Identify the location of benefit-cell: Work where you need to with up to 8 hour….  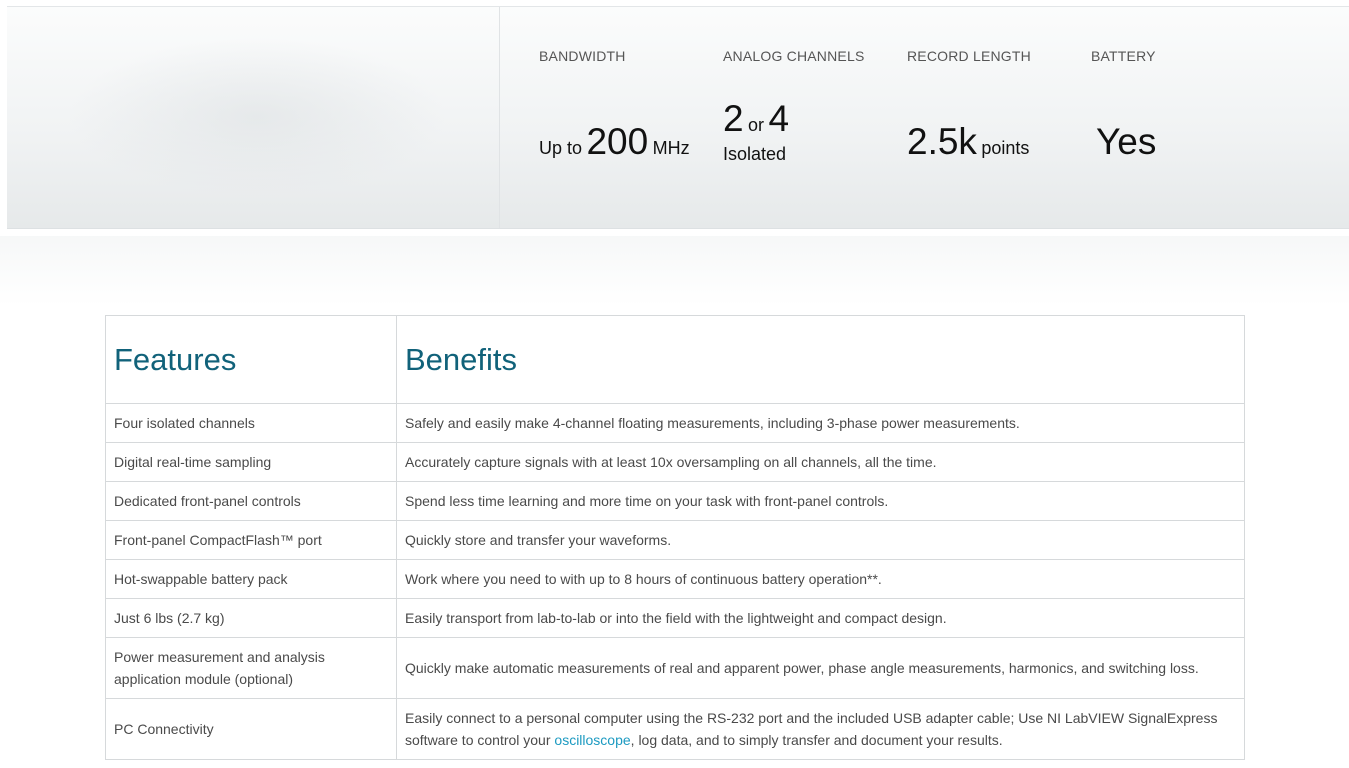
(820, 579).